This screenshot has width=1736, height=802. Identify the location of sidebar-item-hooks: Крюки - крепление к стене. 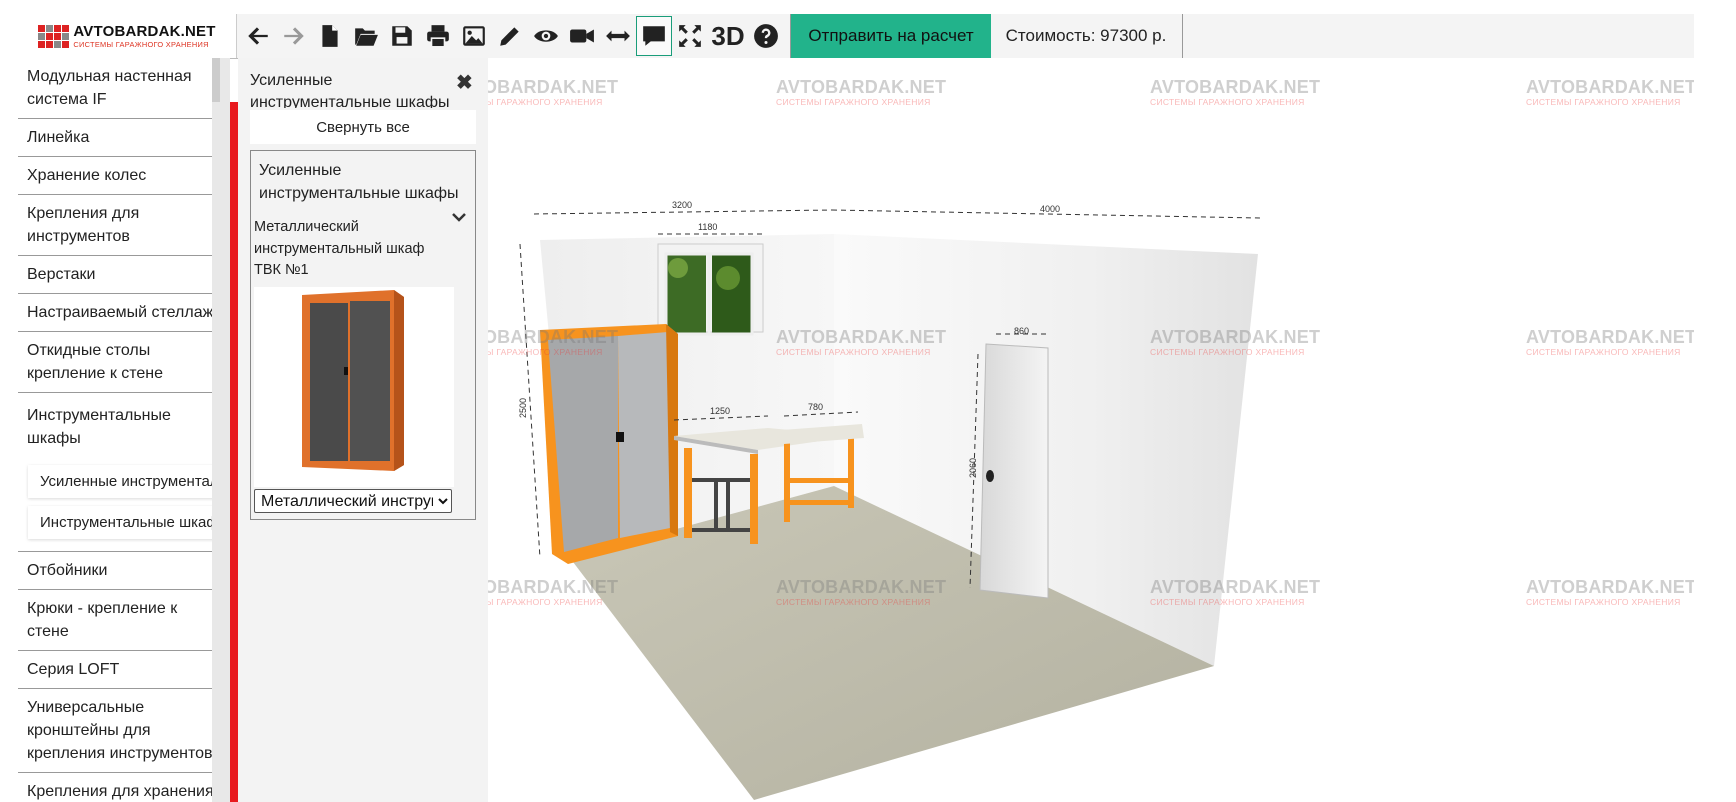
(124, 620).